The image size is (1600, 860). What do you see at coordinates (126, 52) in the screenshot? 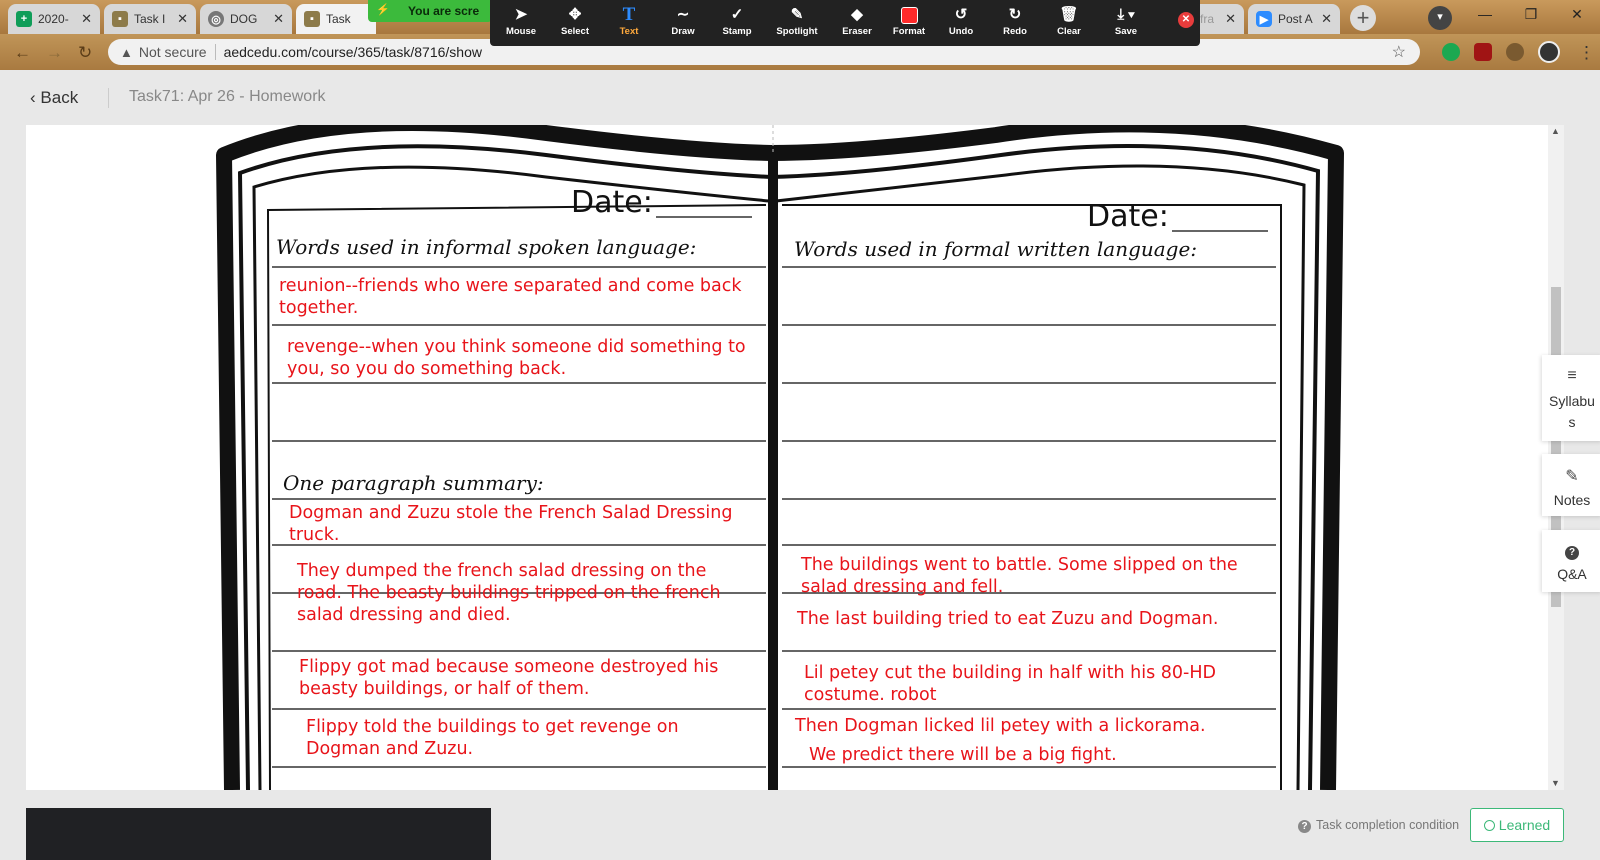
I see `warning-icon: ▲` at bounding box center [126, 52].